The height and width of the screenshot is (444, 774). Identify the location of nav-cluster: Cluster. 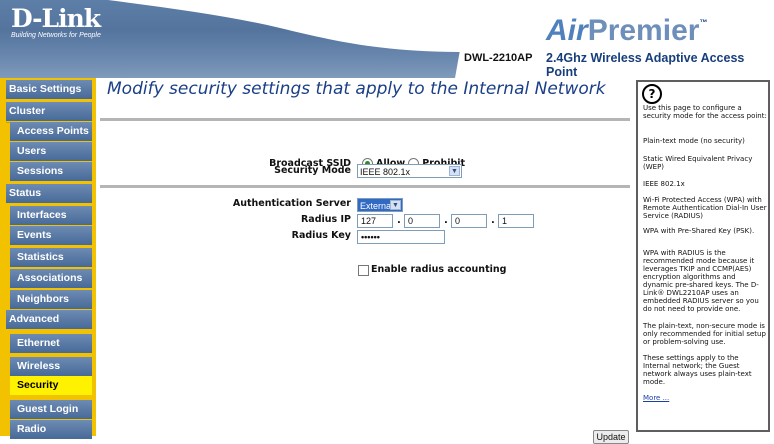
(49, 111).